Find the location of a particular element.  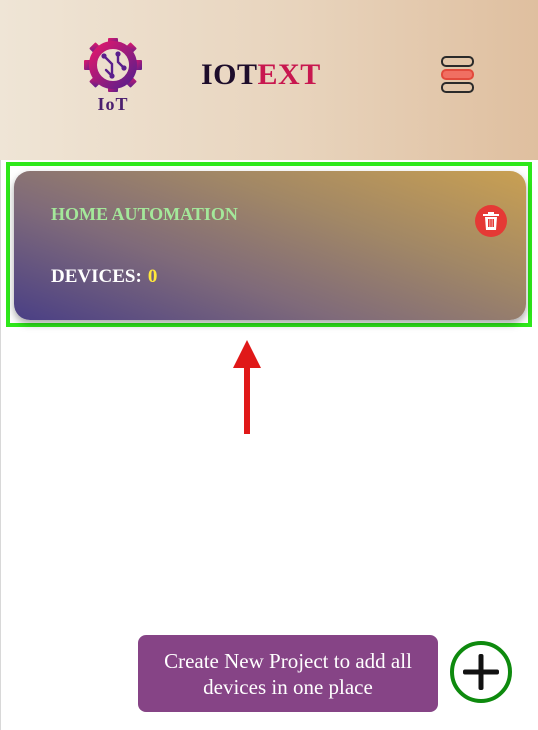

app-logo: IoT is located at coordinates (114, 78).